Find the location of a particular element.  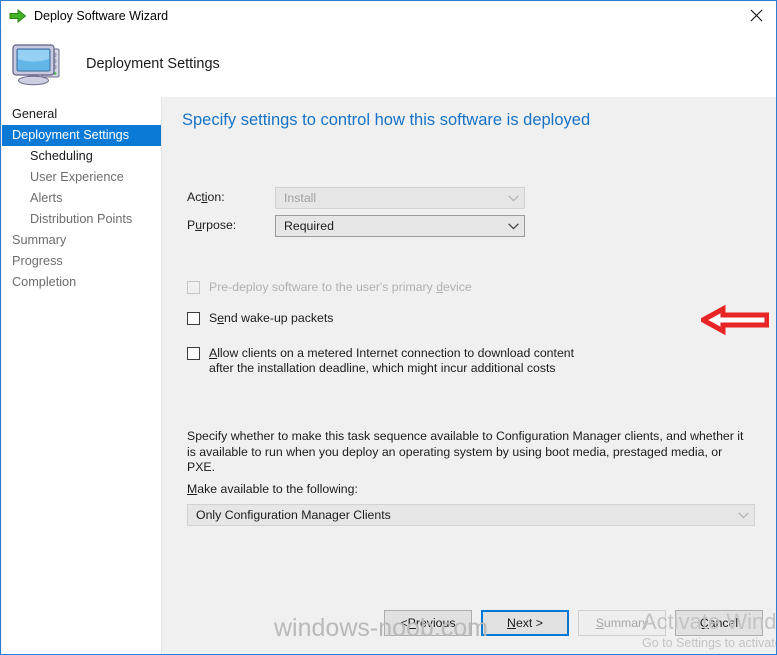

make-available-value: Only Configuration Manager Clients is located at coordinates (293, 515).